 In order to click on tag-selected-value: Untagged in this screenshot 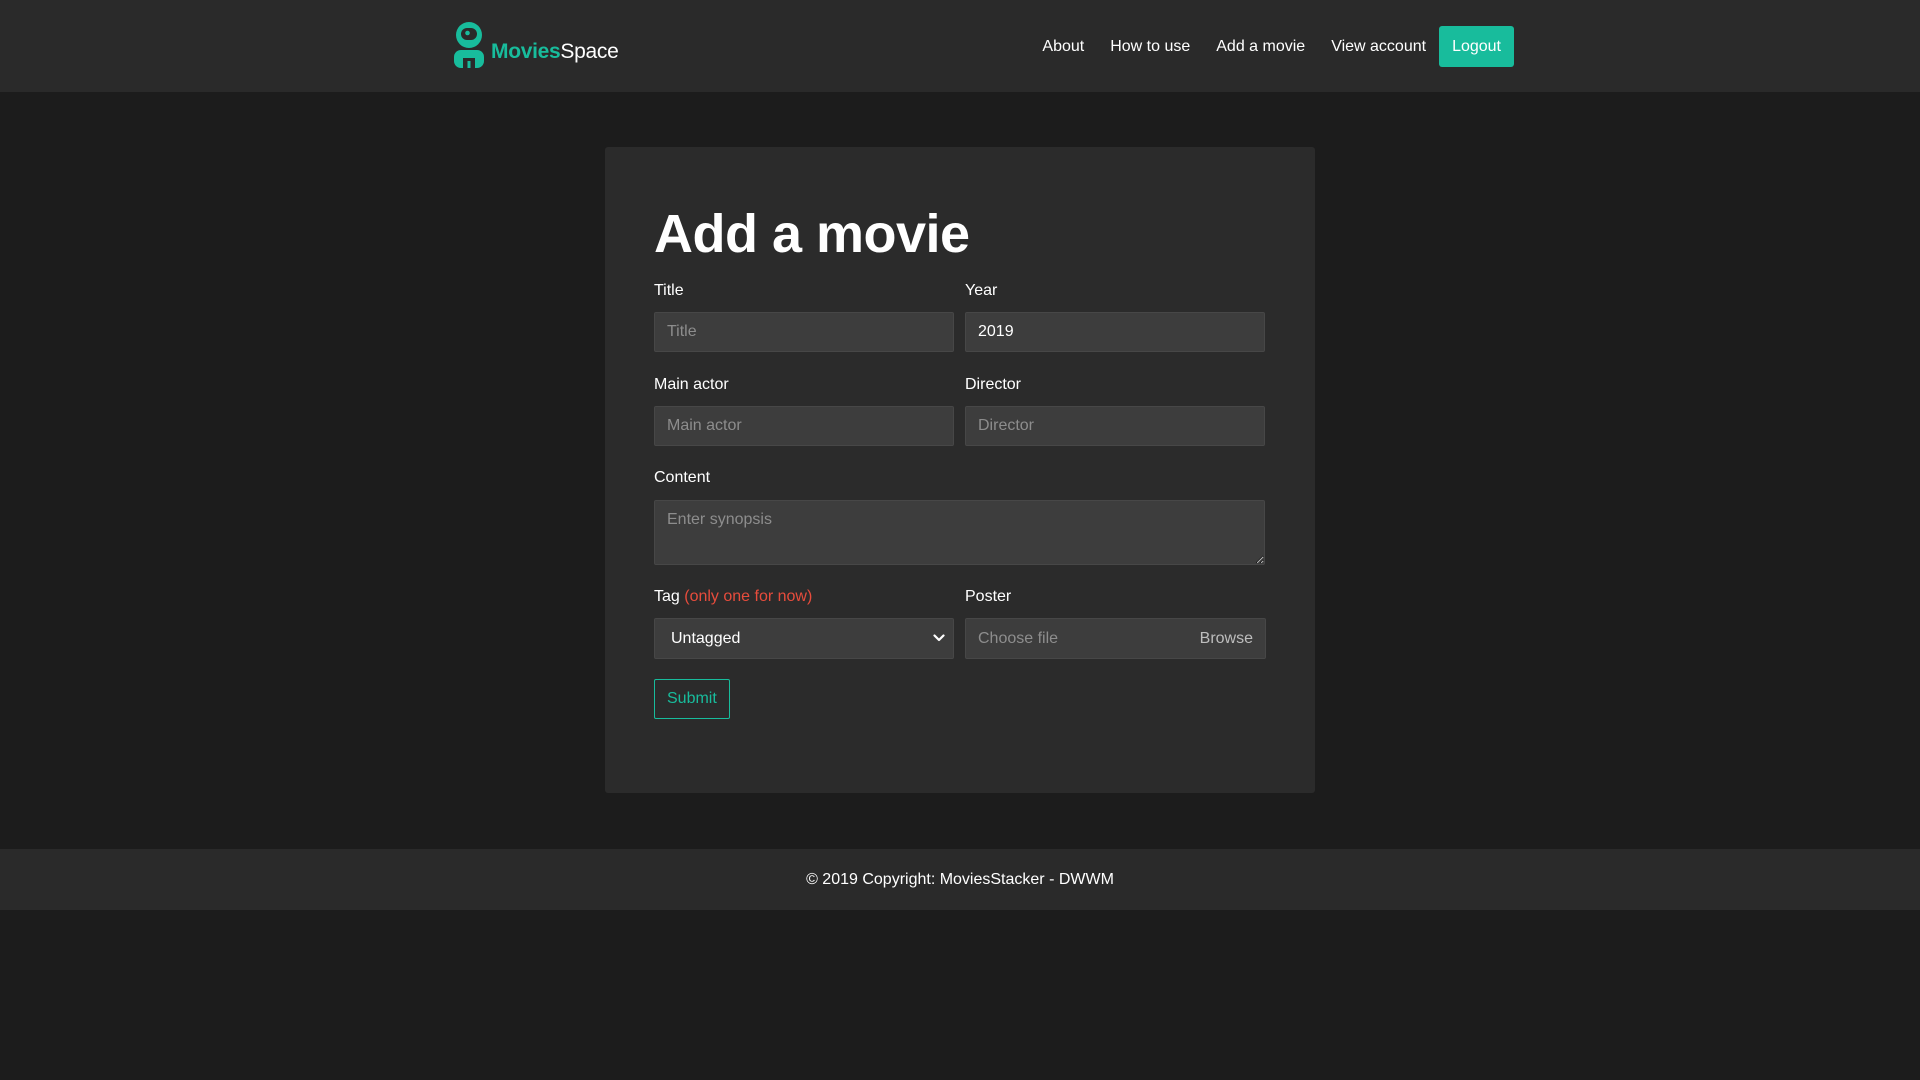, I will do `click(706, 638)`.